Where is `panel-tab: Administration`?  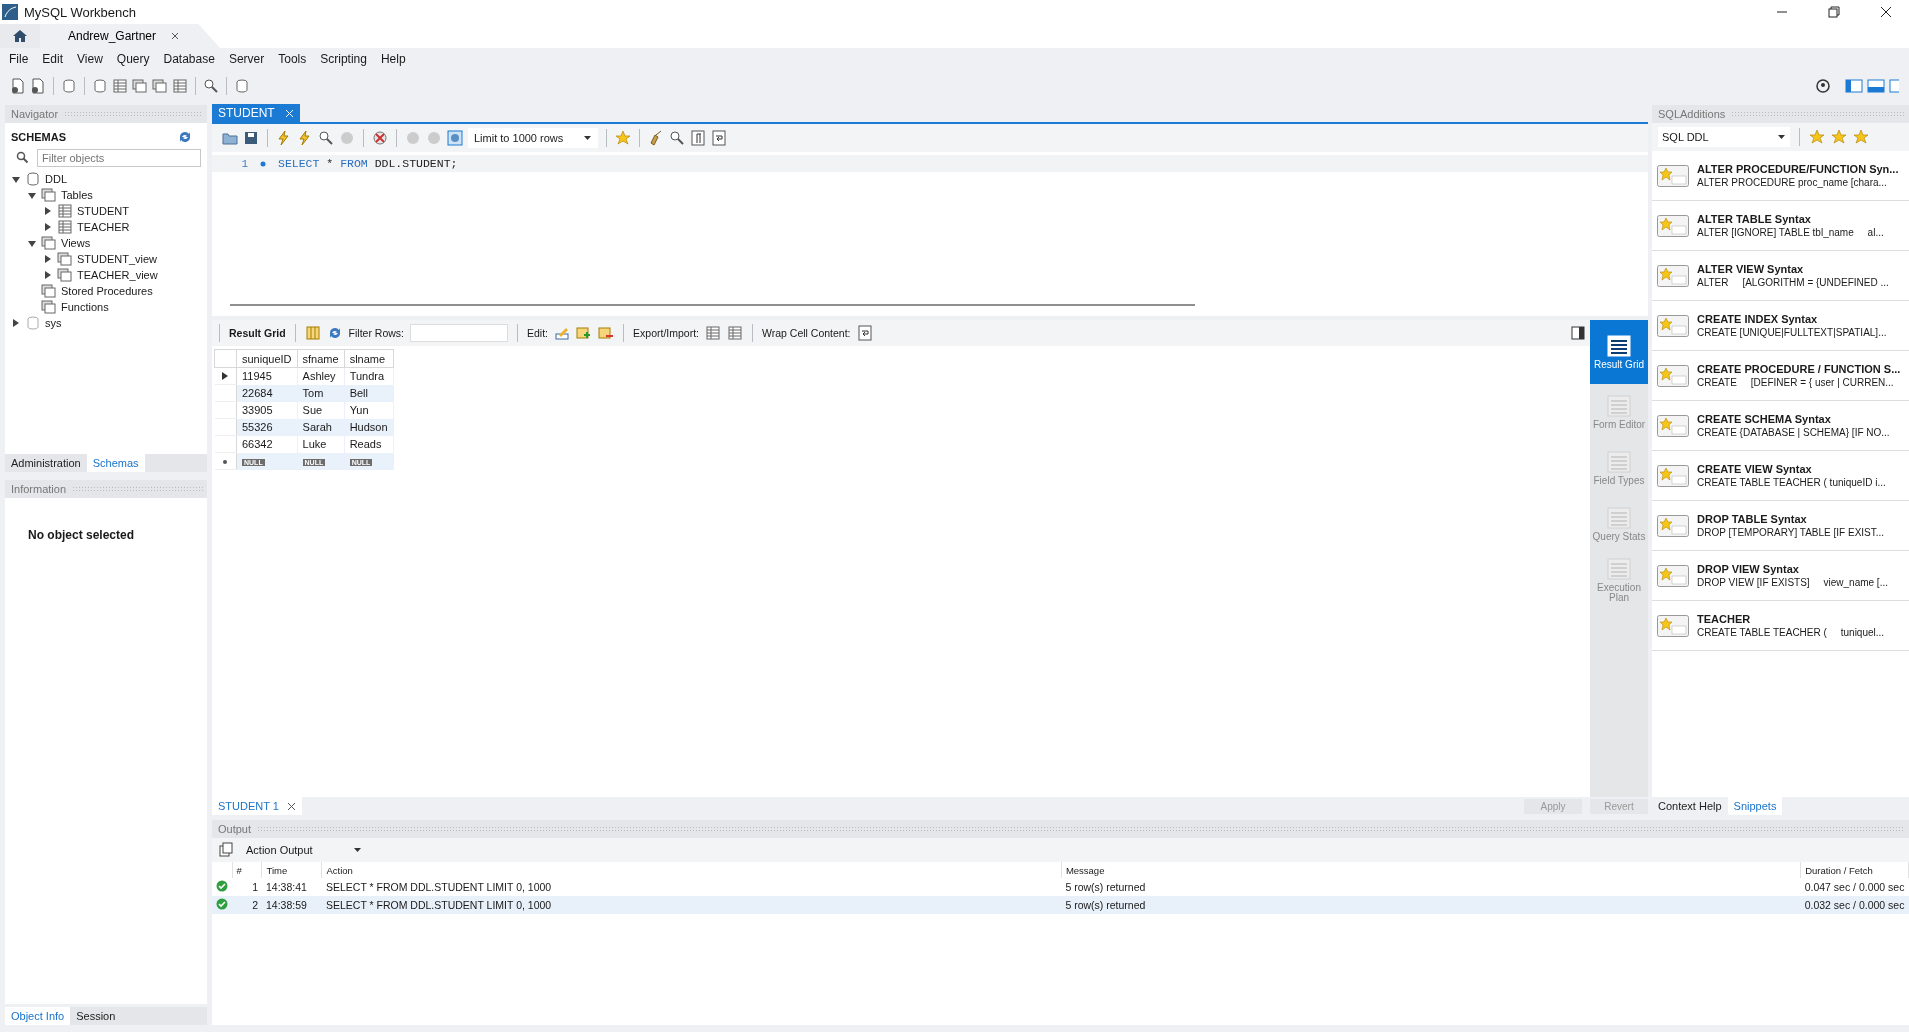 panel-tab: Administration is located at coordinates (46, 463).